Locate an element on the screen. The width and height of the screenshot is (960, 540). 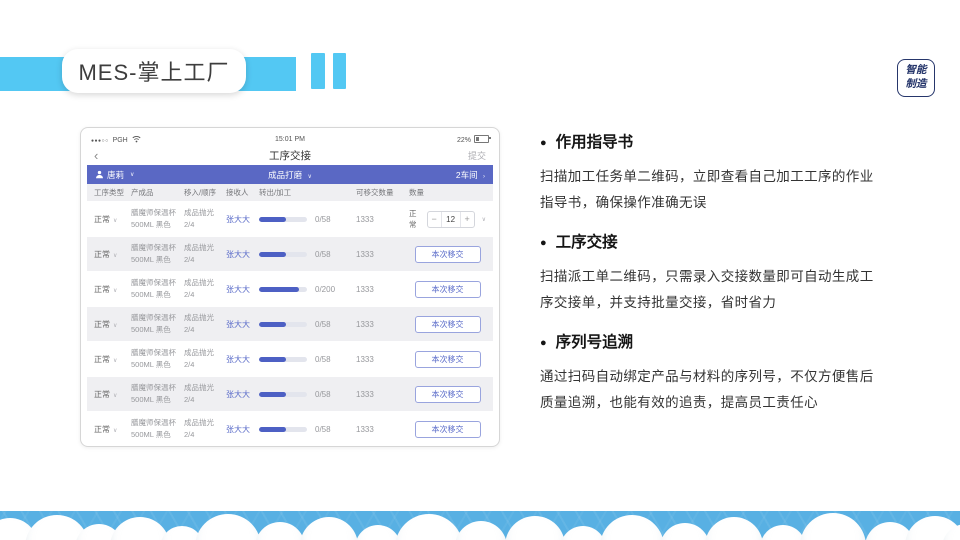
feature-title-text: 序列号追溯 is located at coordinates (594, 342).